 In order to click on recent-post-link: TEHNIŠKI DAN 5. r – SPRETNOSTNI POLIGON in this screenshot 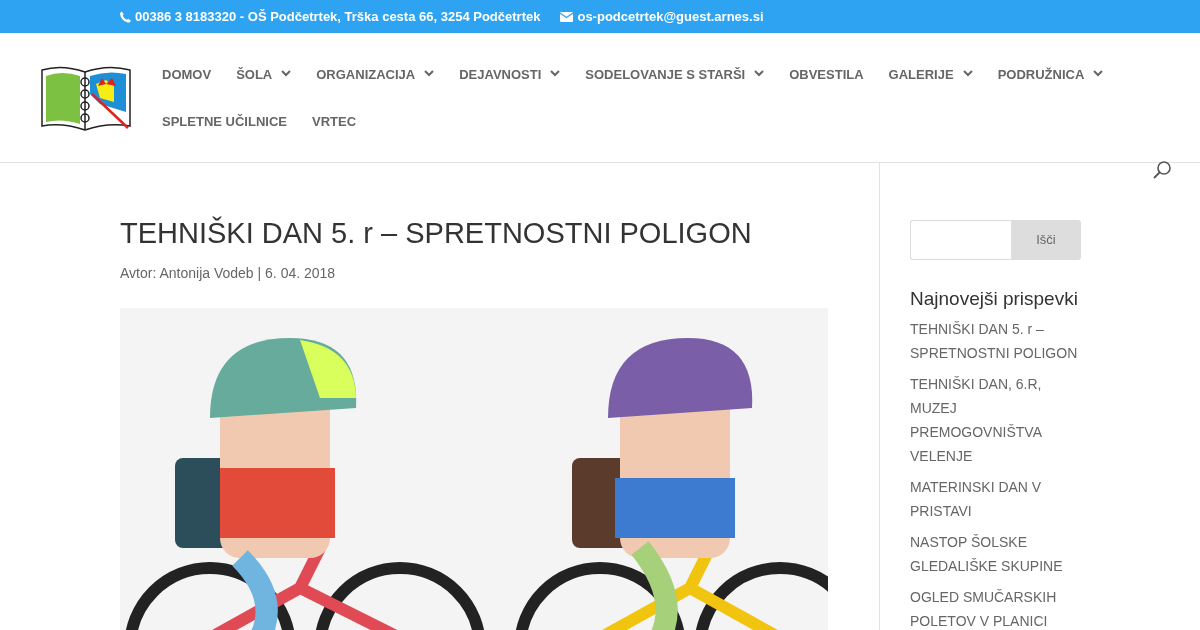, I will do `click(995, 340)`.